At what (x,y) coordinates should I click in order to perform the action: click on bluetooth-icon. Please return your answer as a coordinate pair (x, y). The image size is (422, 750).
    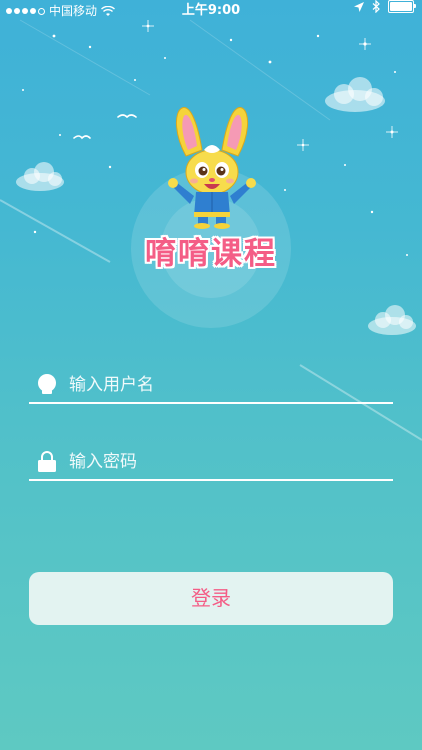
    Looking at the image, I should click on (376, 6).